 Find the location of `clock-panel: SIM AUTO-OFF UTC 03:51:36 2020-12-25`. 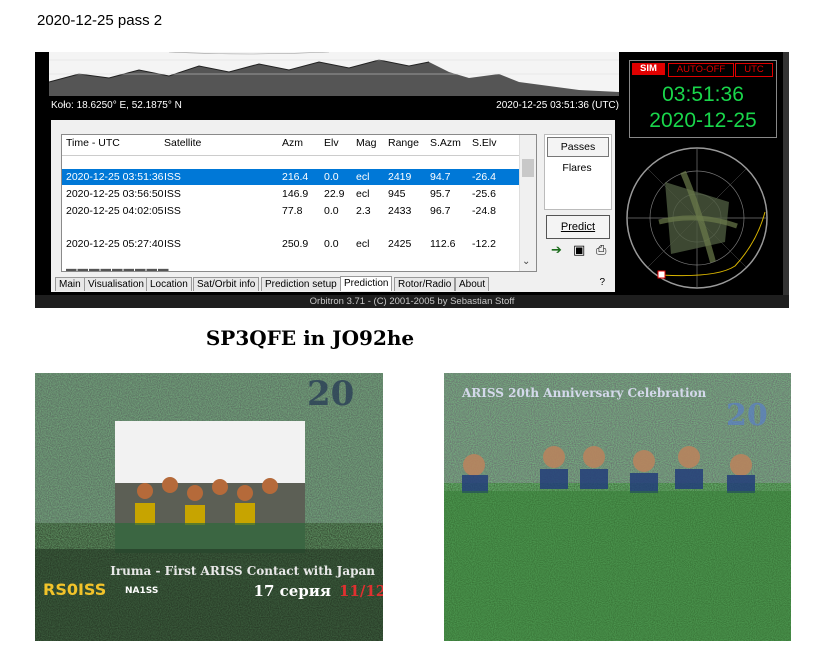

clock-panel: SIM AUTO-OFF UTC 03:51:36 2020-12-25 is located at coordinates (703, 99).